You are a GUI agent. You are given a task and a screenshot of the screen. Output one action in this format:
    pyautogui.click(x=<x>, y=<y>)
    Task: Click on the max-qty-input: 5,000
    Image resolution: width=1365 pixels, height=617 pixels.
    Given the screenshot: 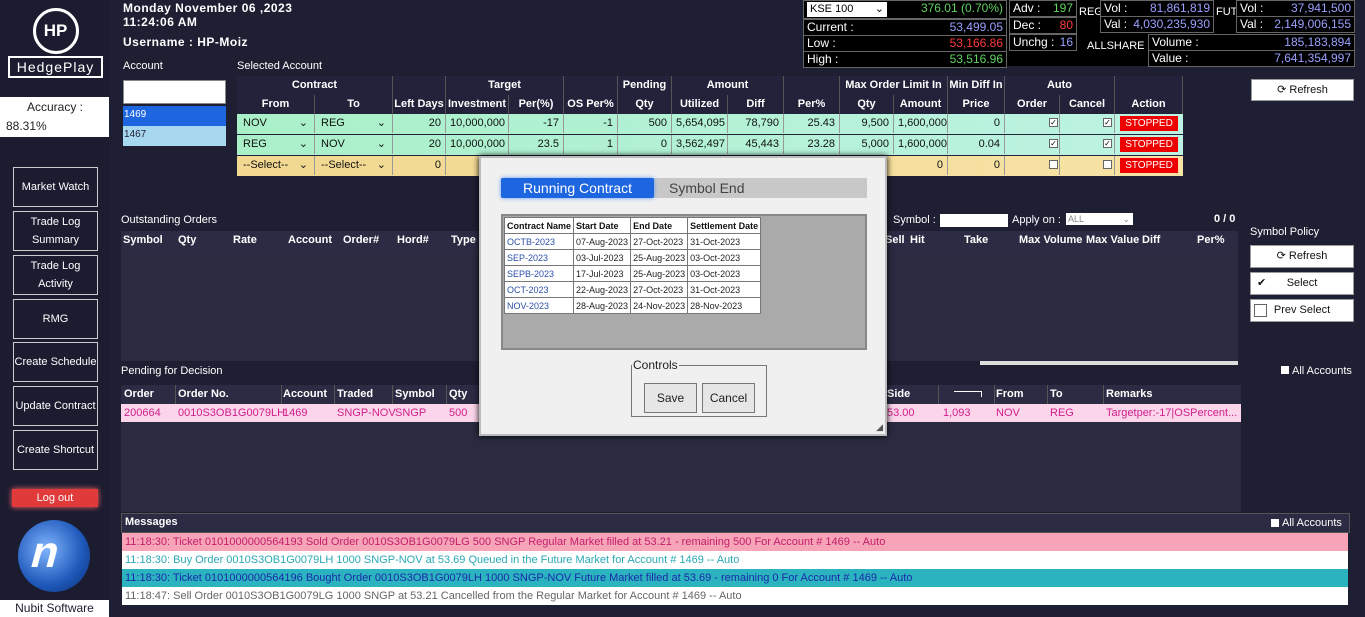 What is the action you would take?
    pyautogui.click(x=867, y=144)
    